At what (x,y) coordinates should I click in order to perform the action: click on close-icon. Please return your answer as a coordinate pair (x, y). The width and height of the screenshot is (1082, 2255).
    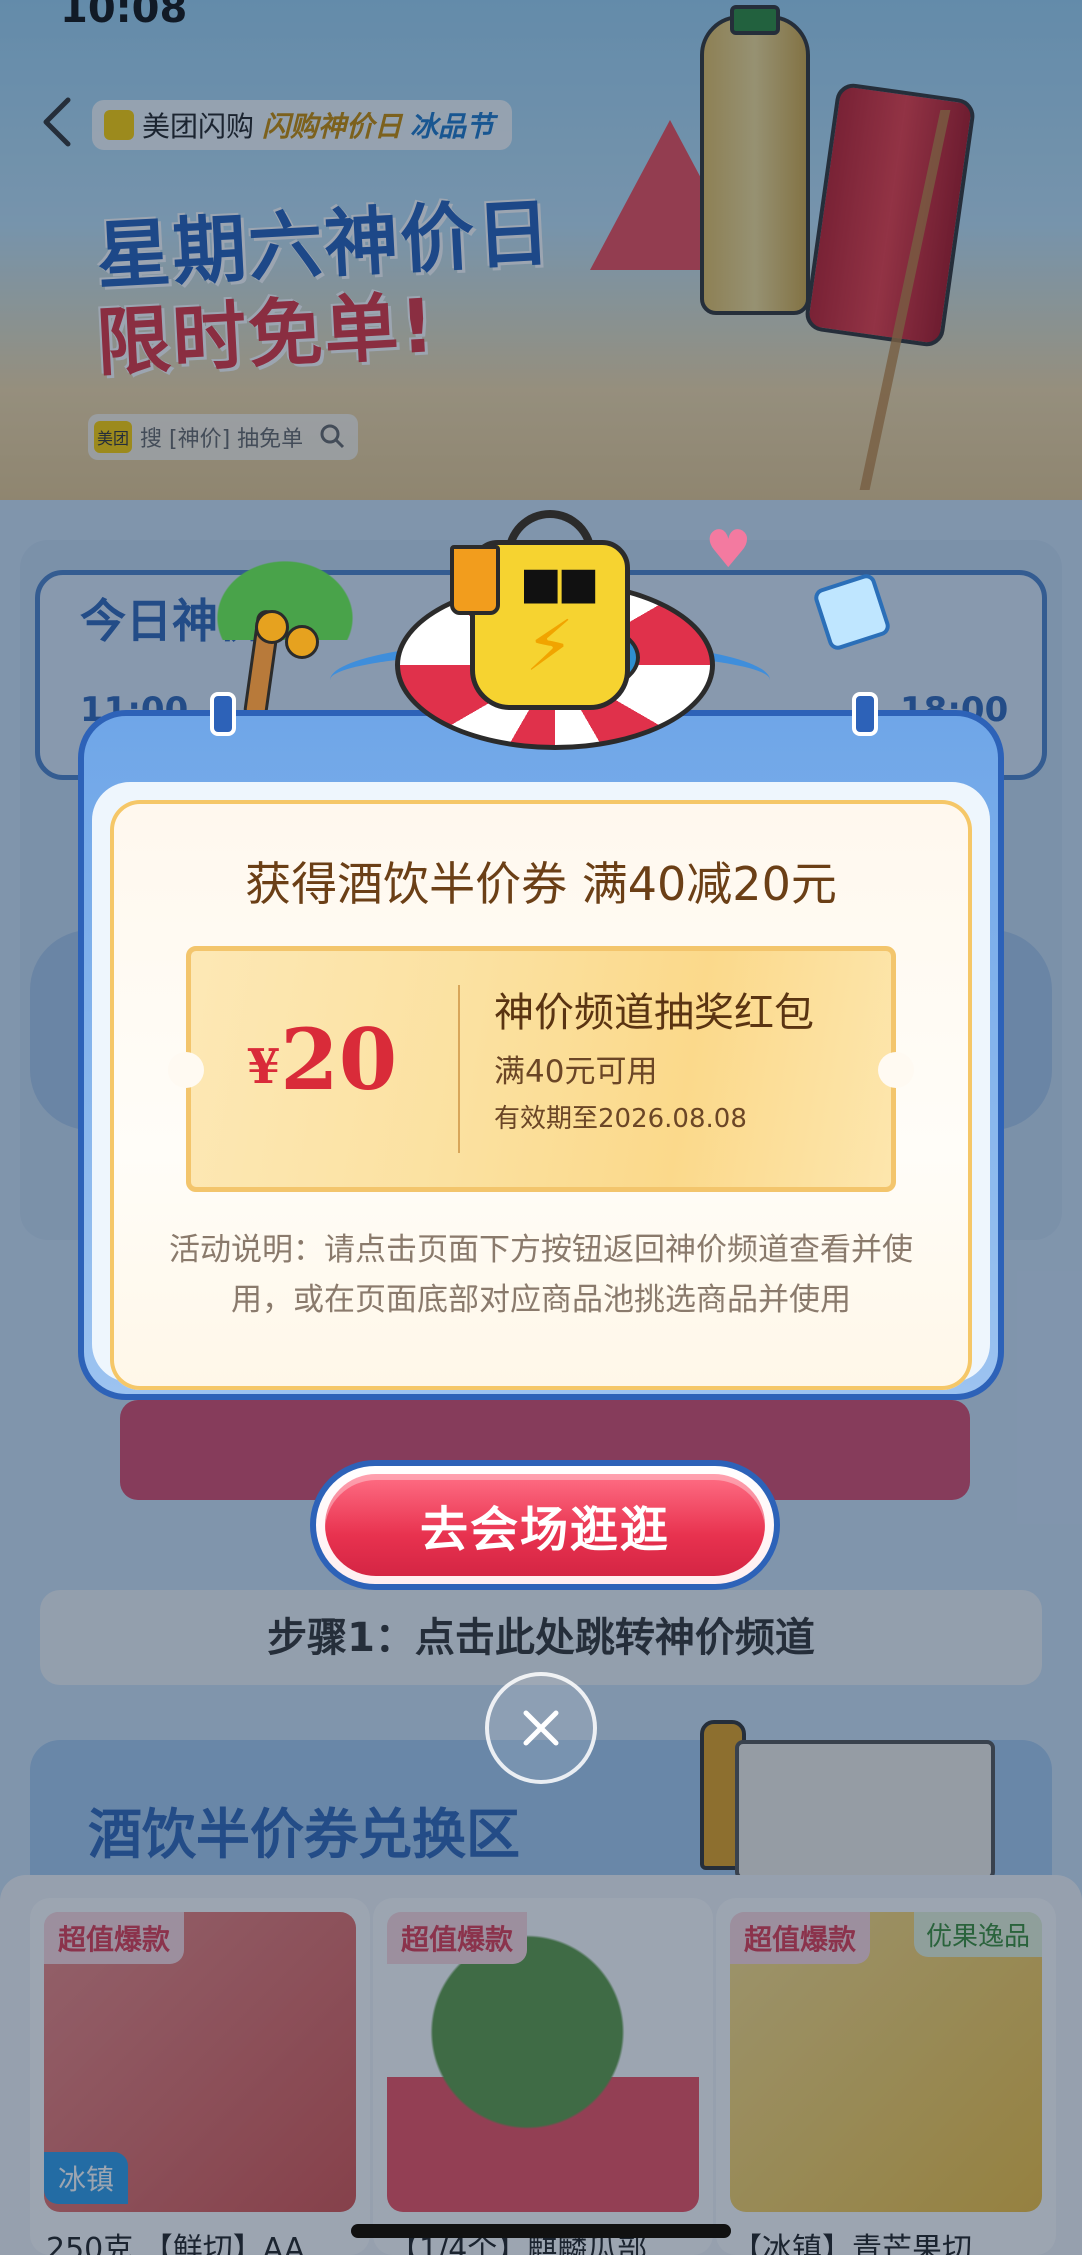
    Looking at the image, I should click on (541, 1728).